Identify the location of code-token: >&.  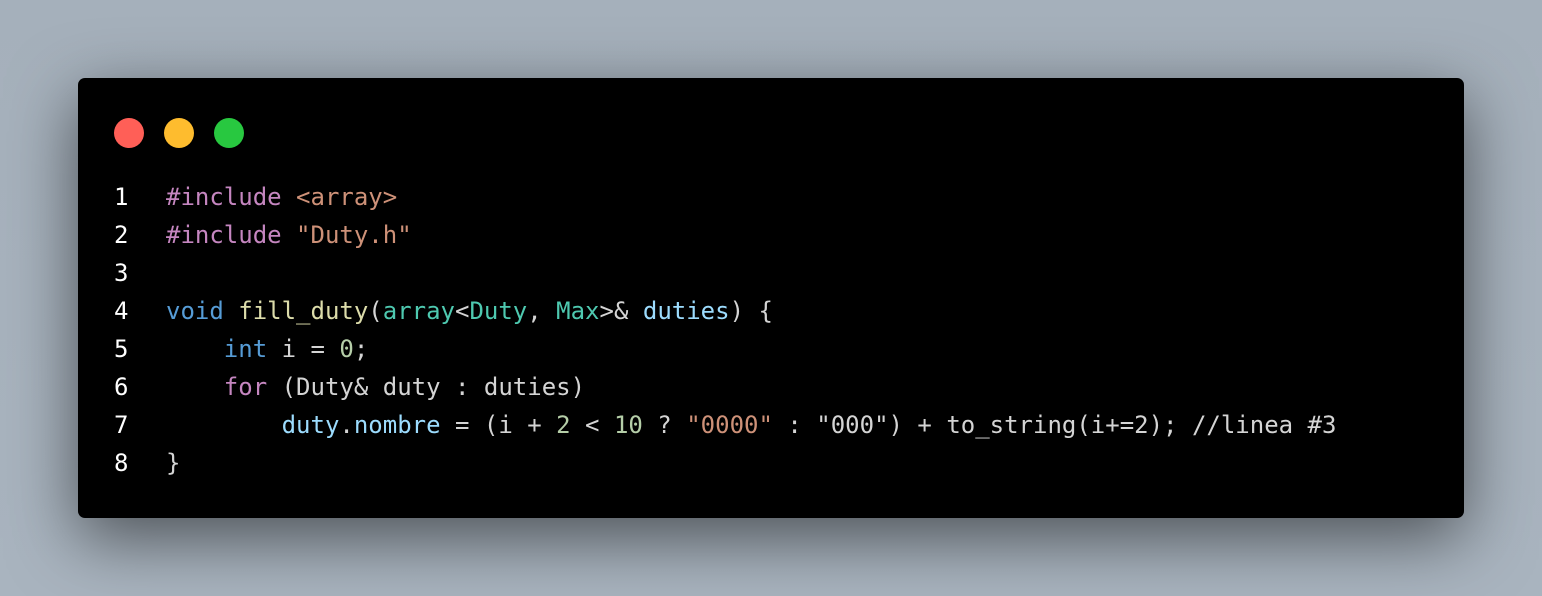
(614, 311).